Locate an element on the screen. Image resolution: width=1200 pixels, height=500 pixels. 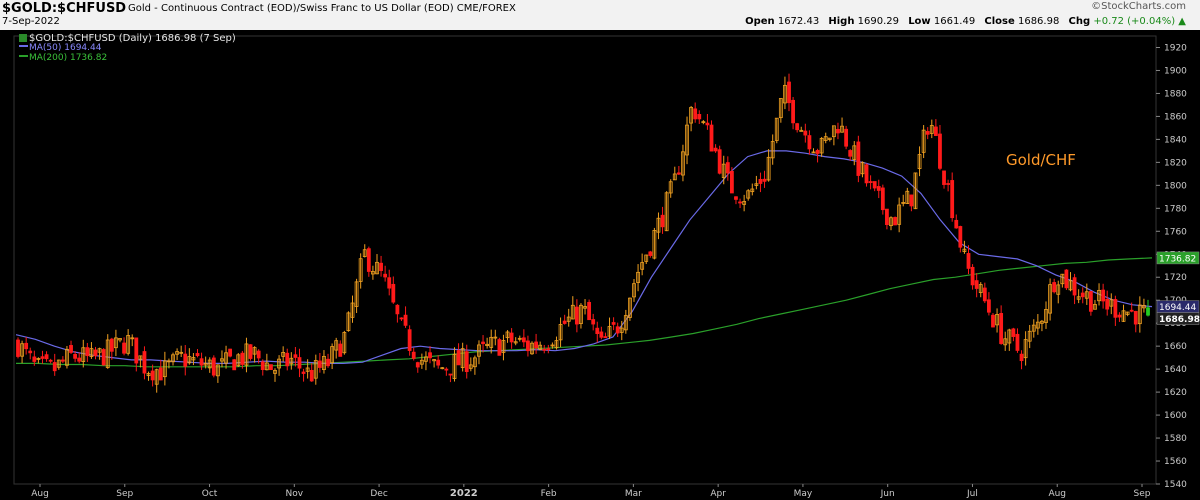
brand-watermark: ©StockCharts.com is located at coordinates (1138, 6).